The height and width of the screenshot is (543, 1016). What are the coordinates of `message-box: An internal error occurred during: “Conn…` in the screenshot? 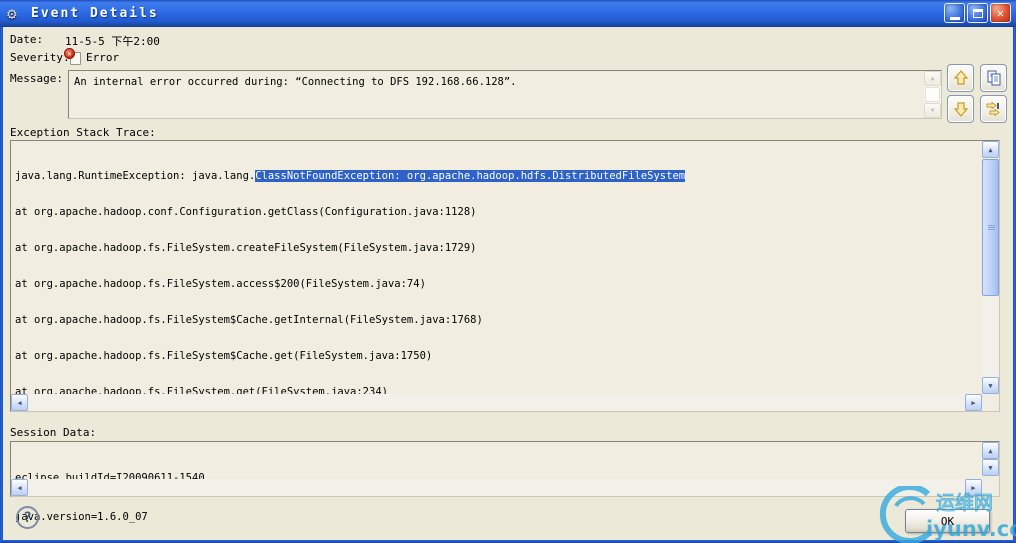 It's located at (505, 94).